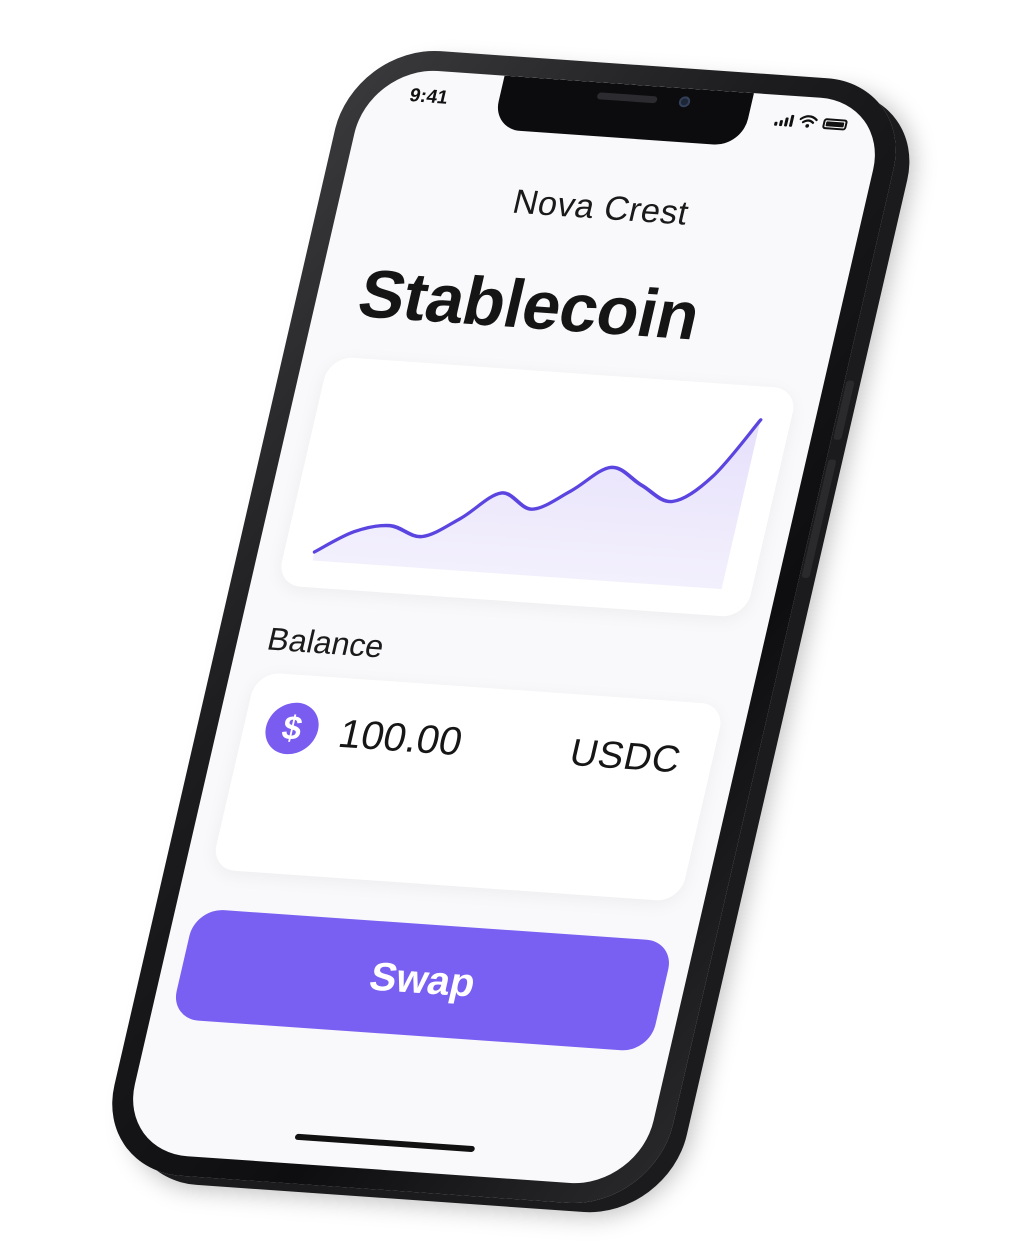 The height and width of the screenshot is (1258, 1024). Describe the element at coordinates (784, 120) in the screenshot. I see `cellular-signal-icon` at that location.